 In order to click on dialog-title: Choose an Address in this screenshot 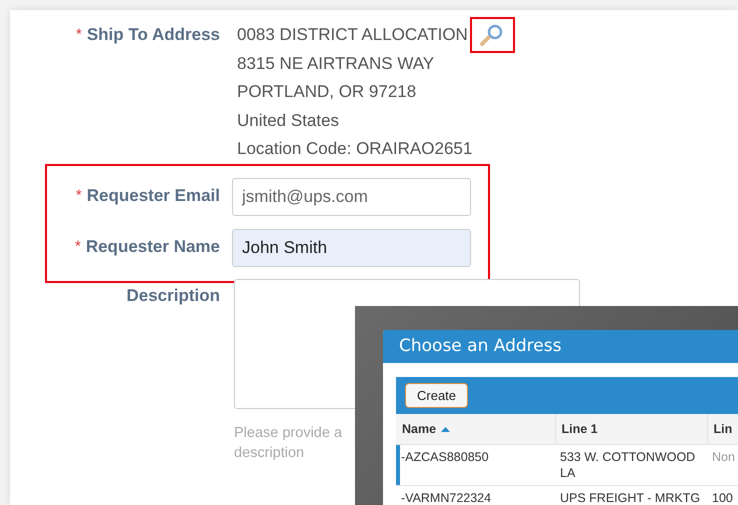, I will do `click(560, 346)`.